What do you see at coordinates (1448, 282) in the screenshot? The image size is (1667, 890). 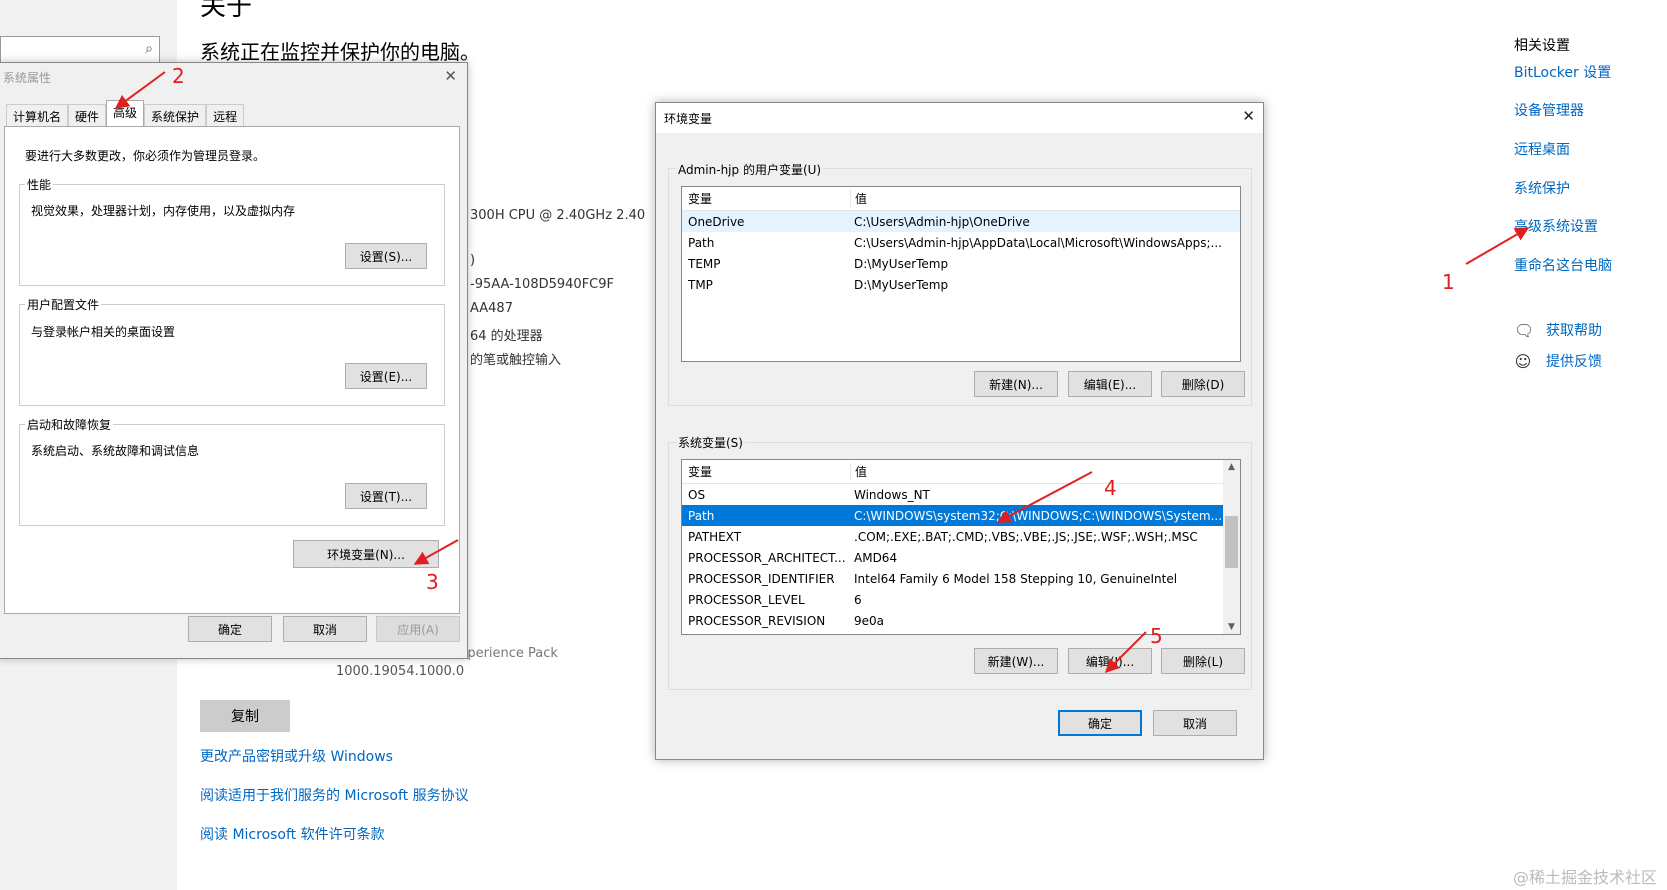 I see `annotation-label-1: 1` at bounding box center [1448, 282].